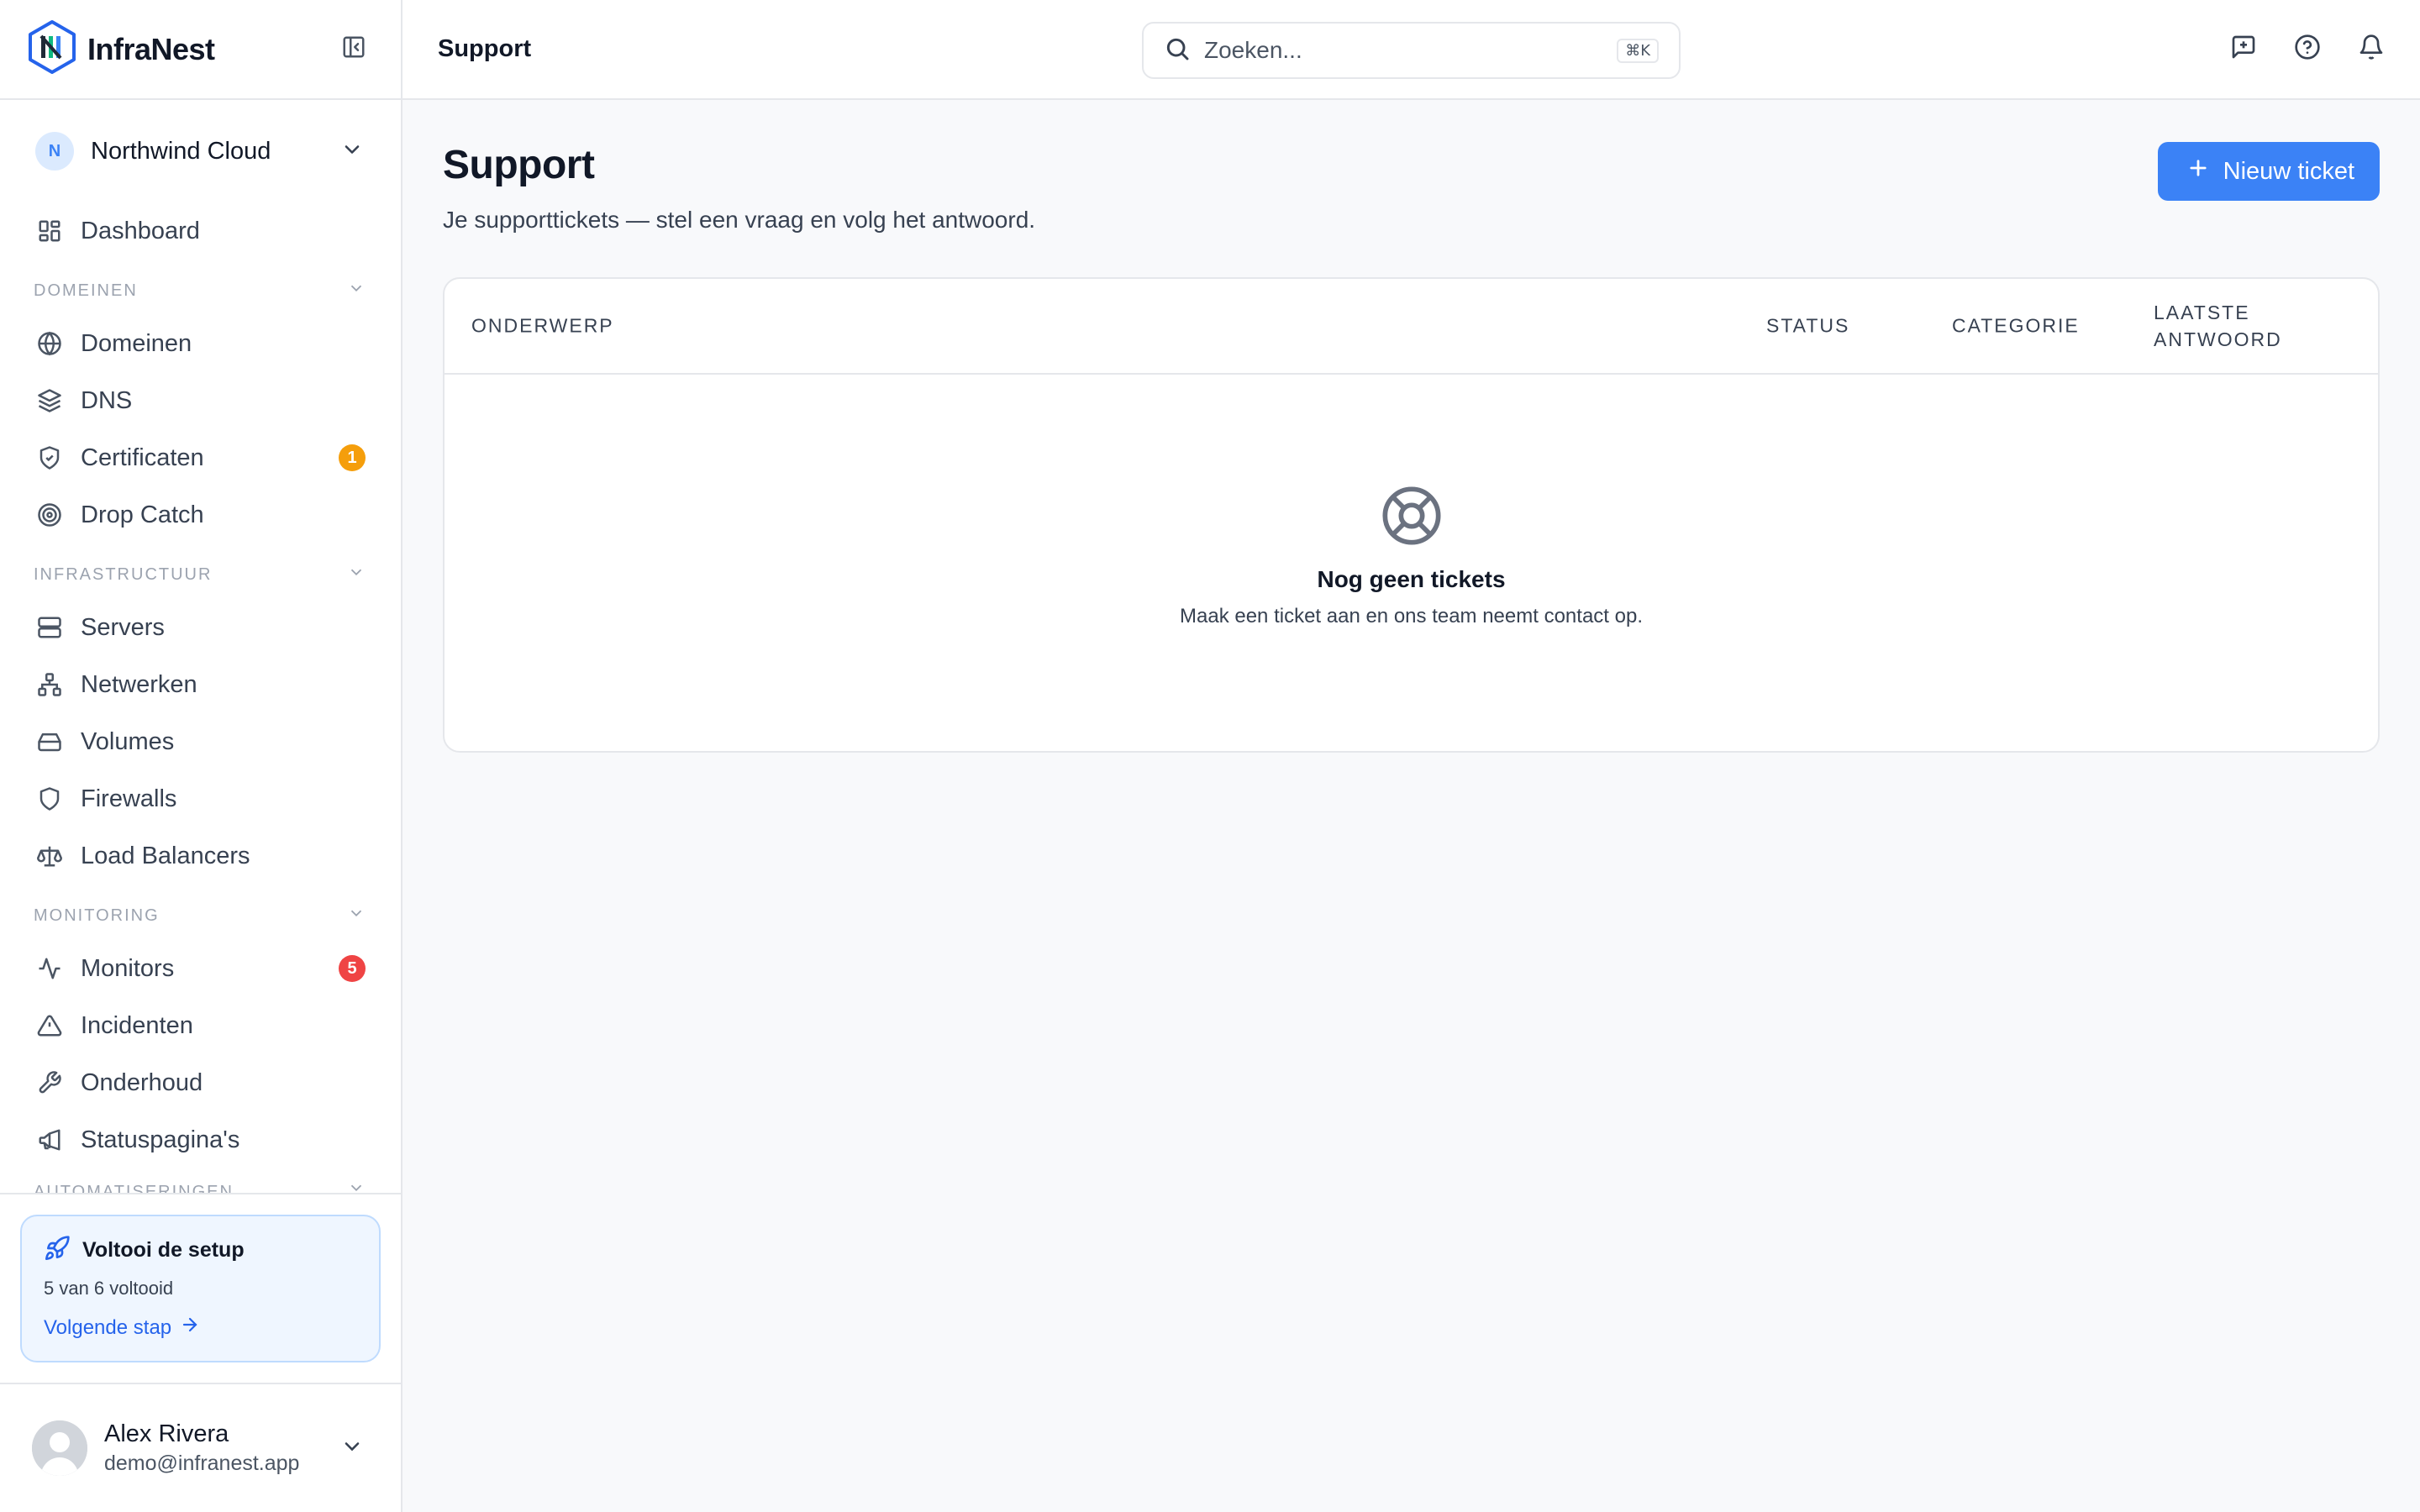 Image resolution: width=2420 pixels, height=1512 pixels. I want to click on hard-drive-icon, so click(50, 741).